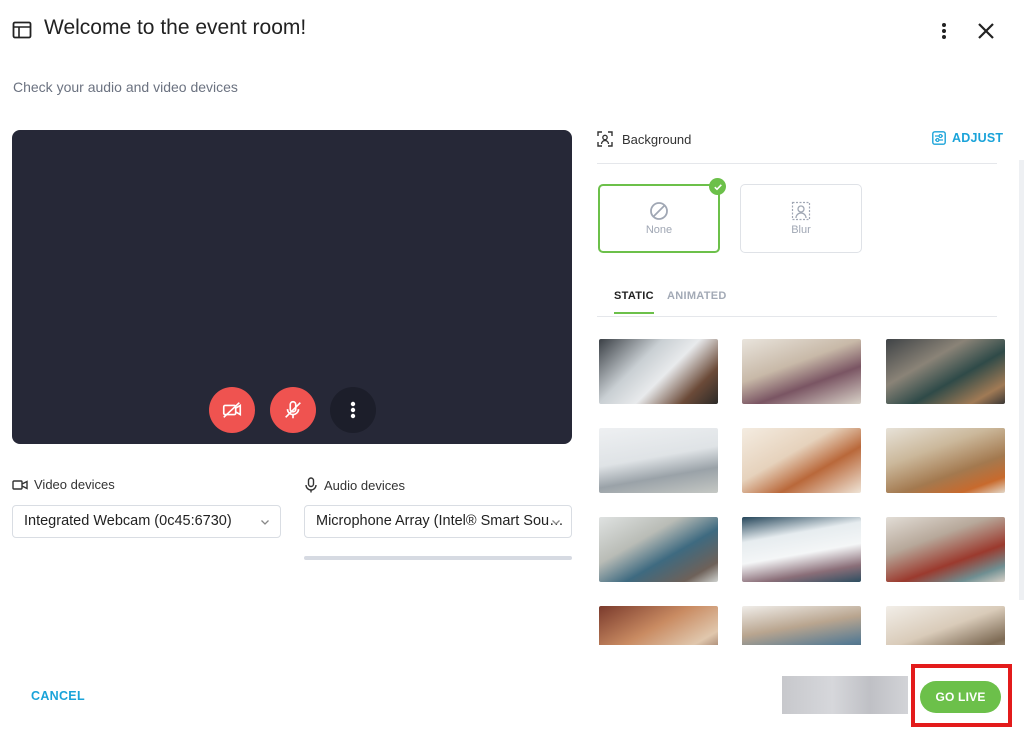 The image size is (1024, 731). Describe the element at coordinates (20, 484) in the screenshot. I see `video-camera-icon` at that location.